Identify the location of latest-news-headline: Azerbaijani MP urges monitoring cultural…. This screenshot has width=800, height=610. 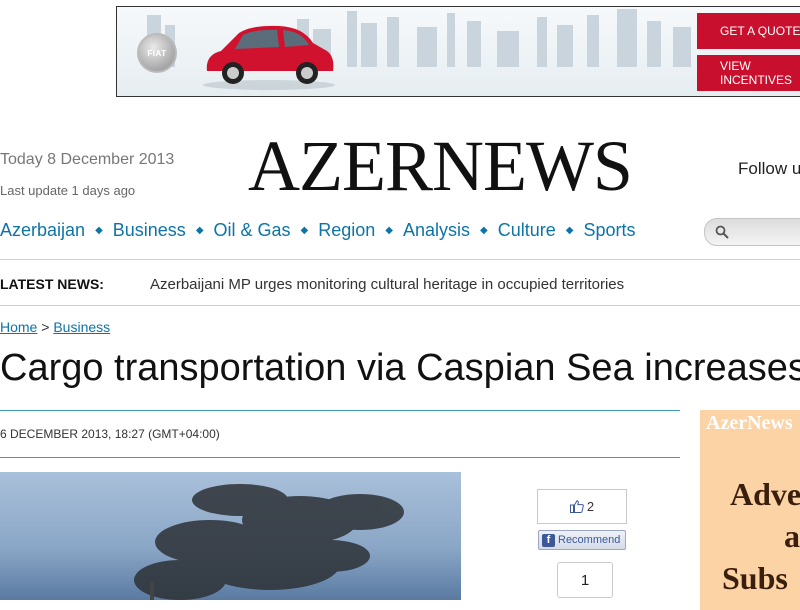
(387, 284).